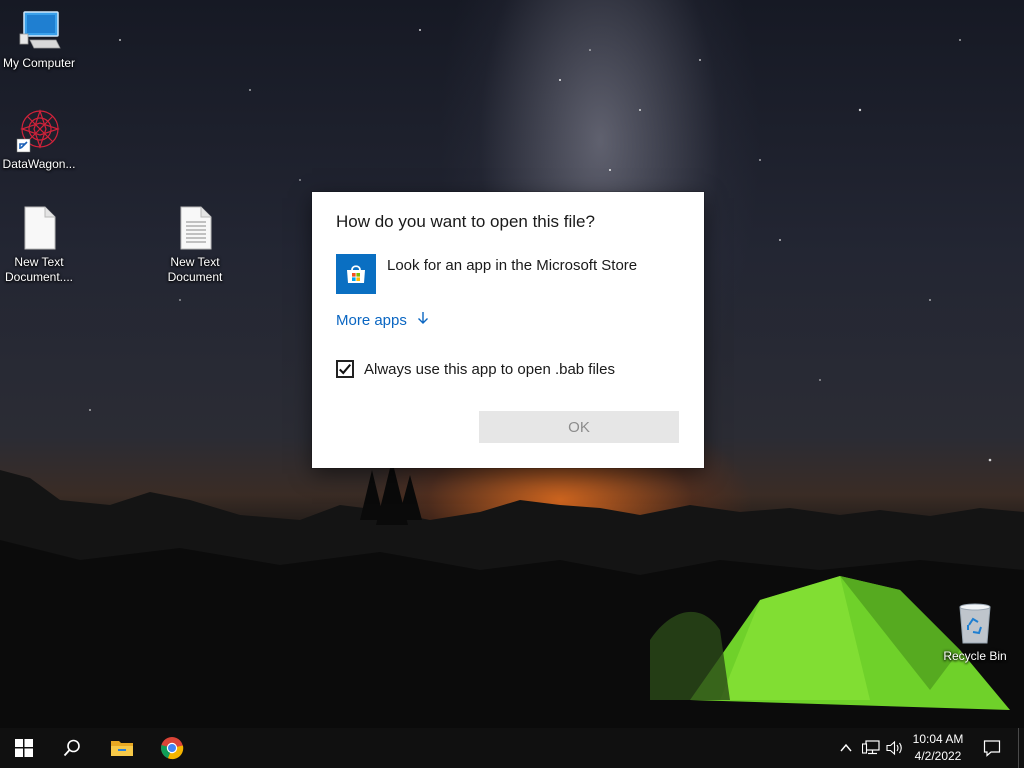 This screenshot has width=1024, height=768. What do you see at coordinates (356, 274) in the screenshot?
I see `microsoft-store-icon` at bounding box center [356, 274].